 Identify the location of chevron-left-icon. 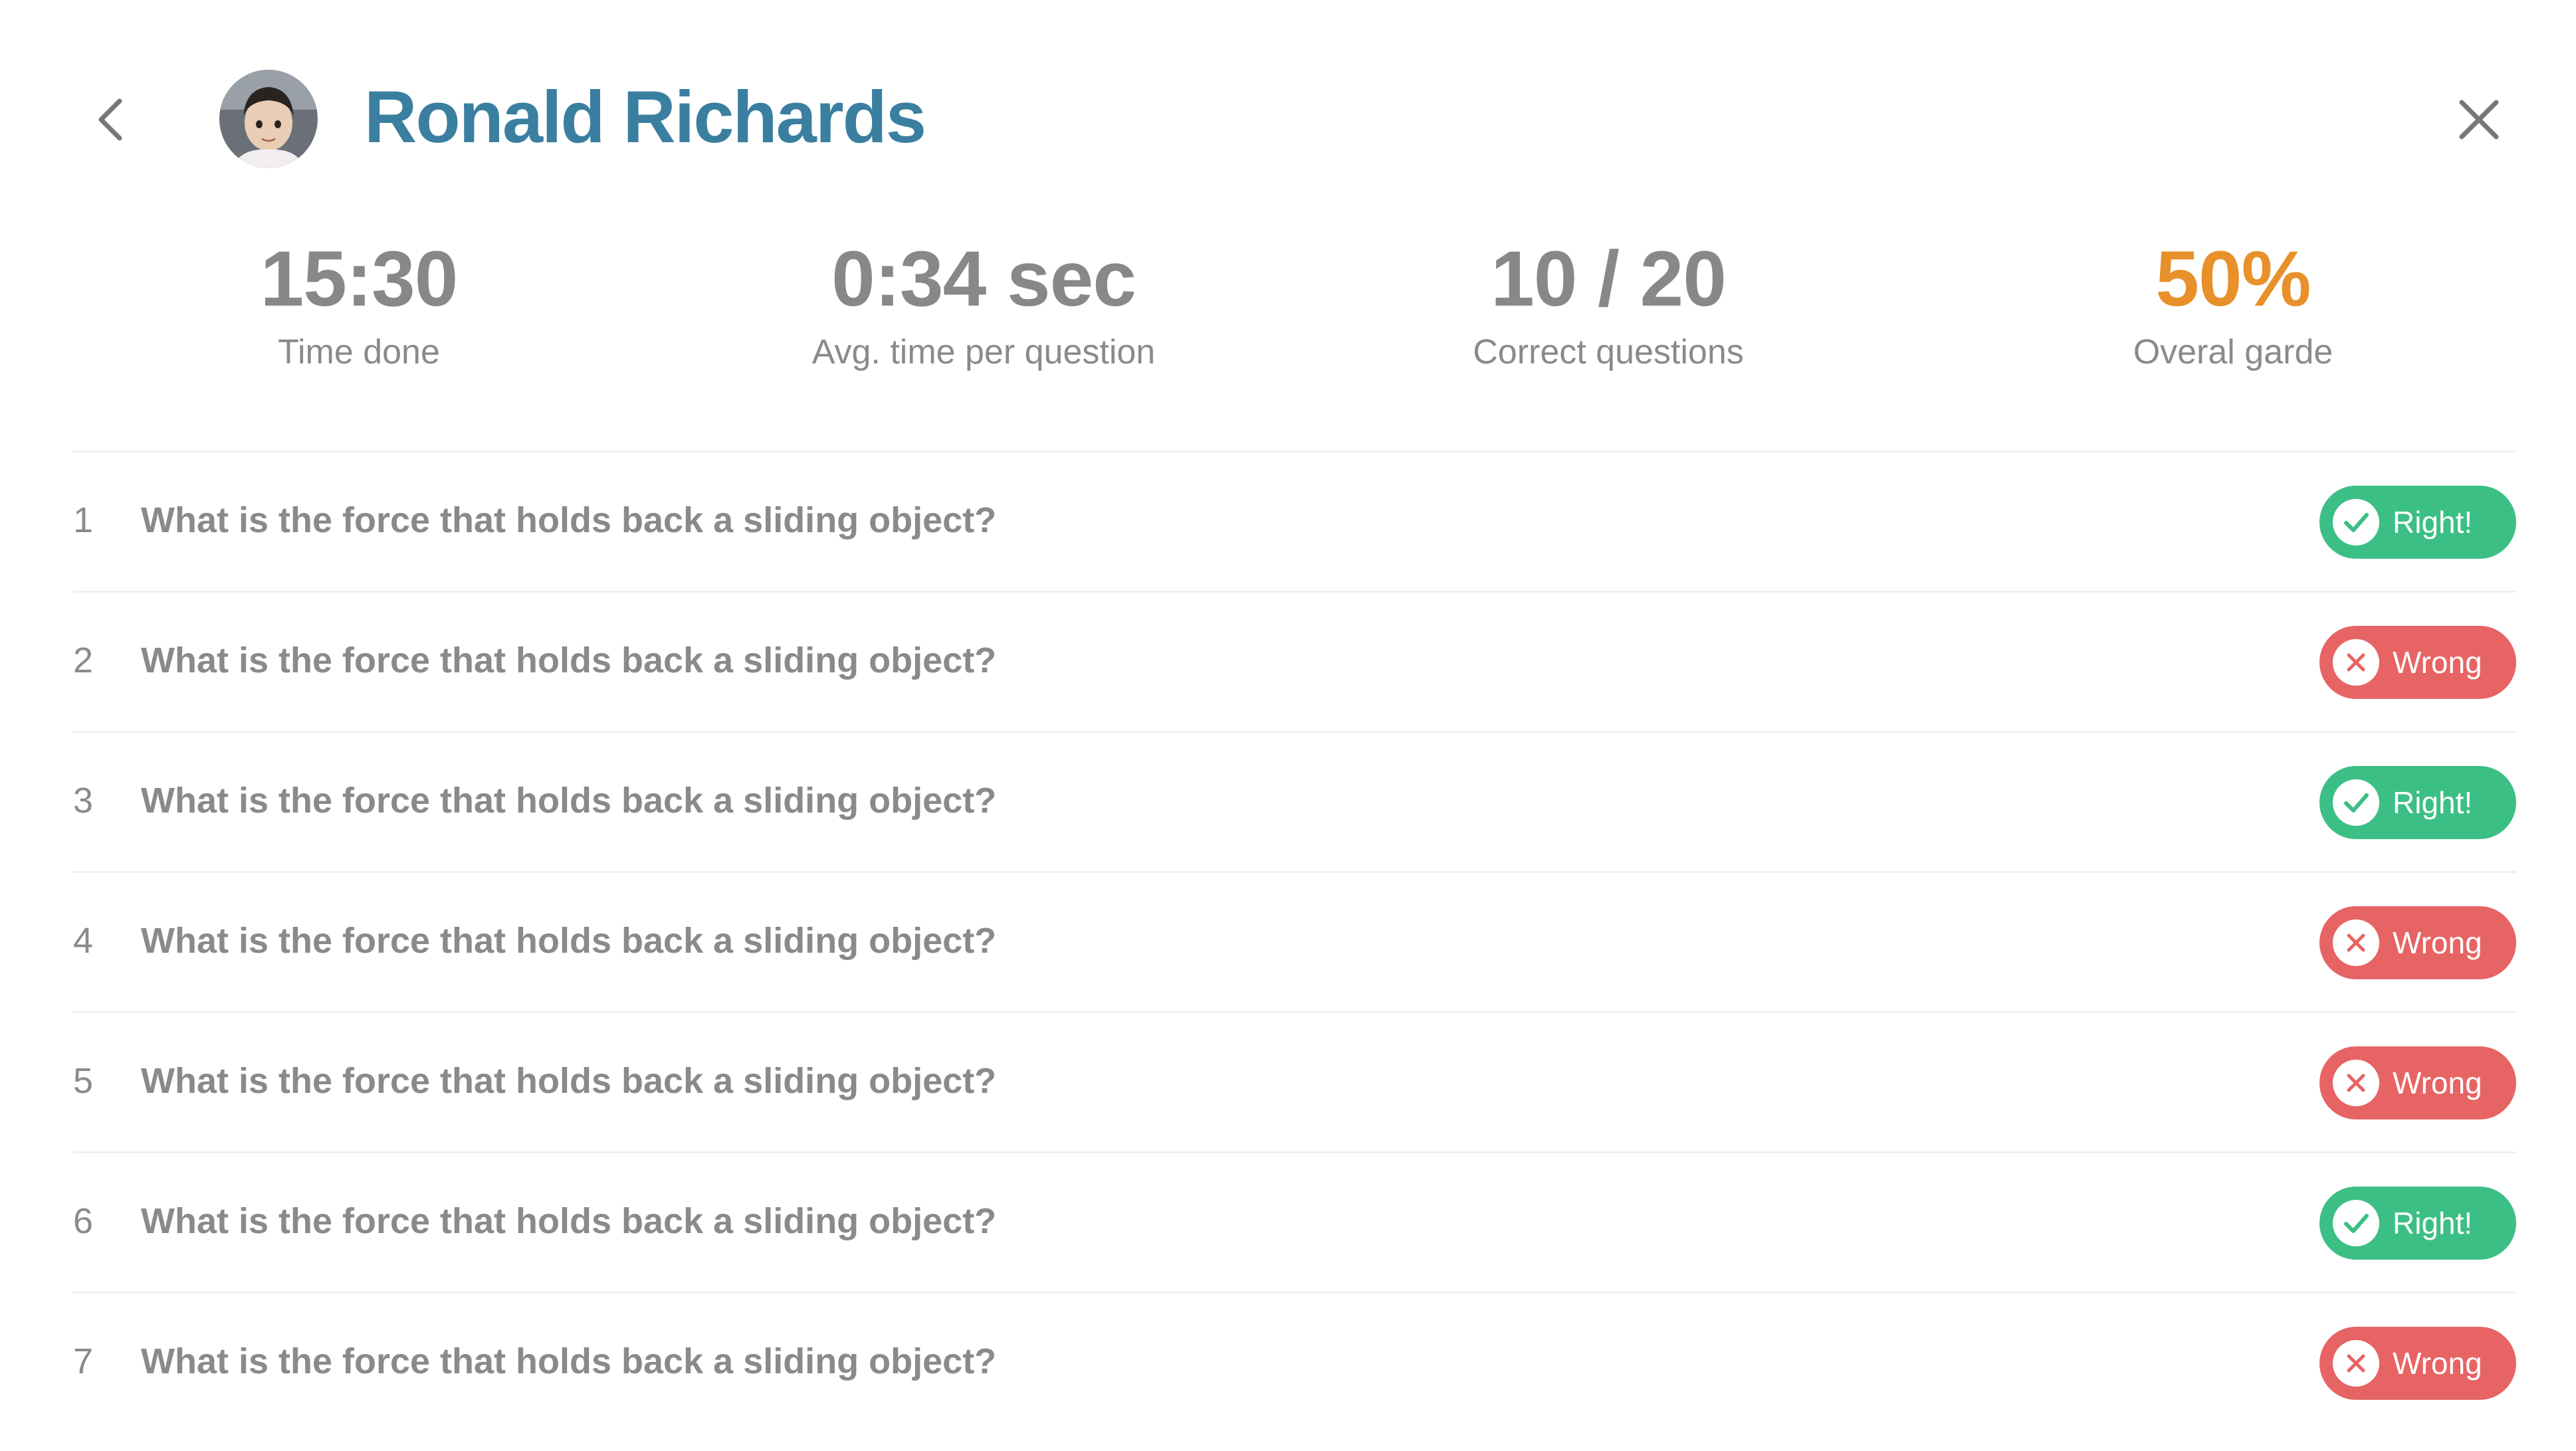
(110, 119).